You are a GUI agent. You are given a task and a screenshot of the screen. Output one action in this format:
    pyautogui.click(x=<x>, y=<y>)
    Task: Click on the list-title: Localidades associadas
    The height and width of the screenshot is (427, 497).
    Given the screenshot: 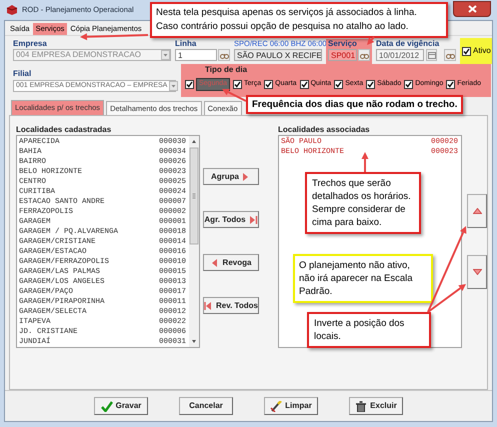 What is the action you would take?
    pyautogui.click(x=324, y=129)
    